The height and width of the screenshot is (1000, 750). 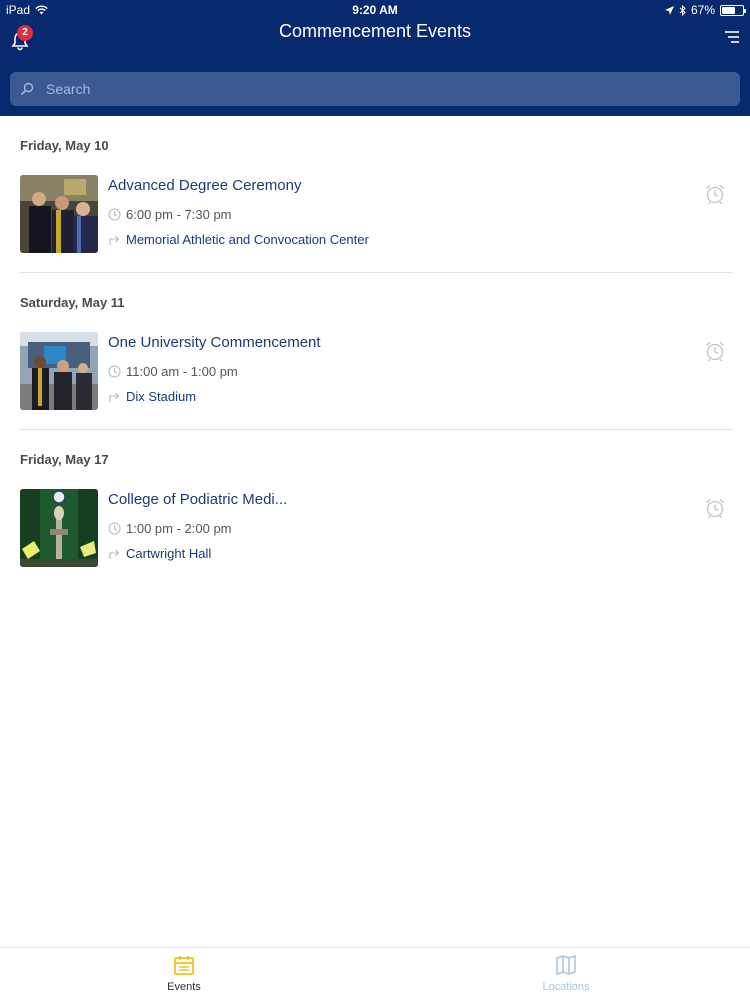 What do you see at coordinates (375, 31) in the screenshot?
I see `page-title: Commencement Events` at bounding box center [375, 31].